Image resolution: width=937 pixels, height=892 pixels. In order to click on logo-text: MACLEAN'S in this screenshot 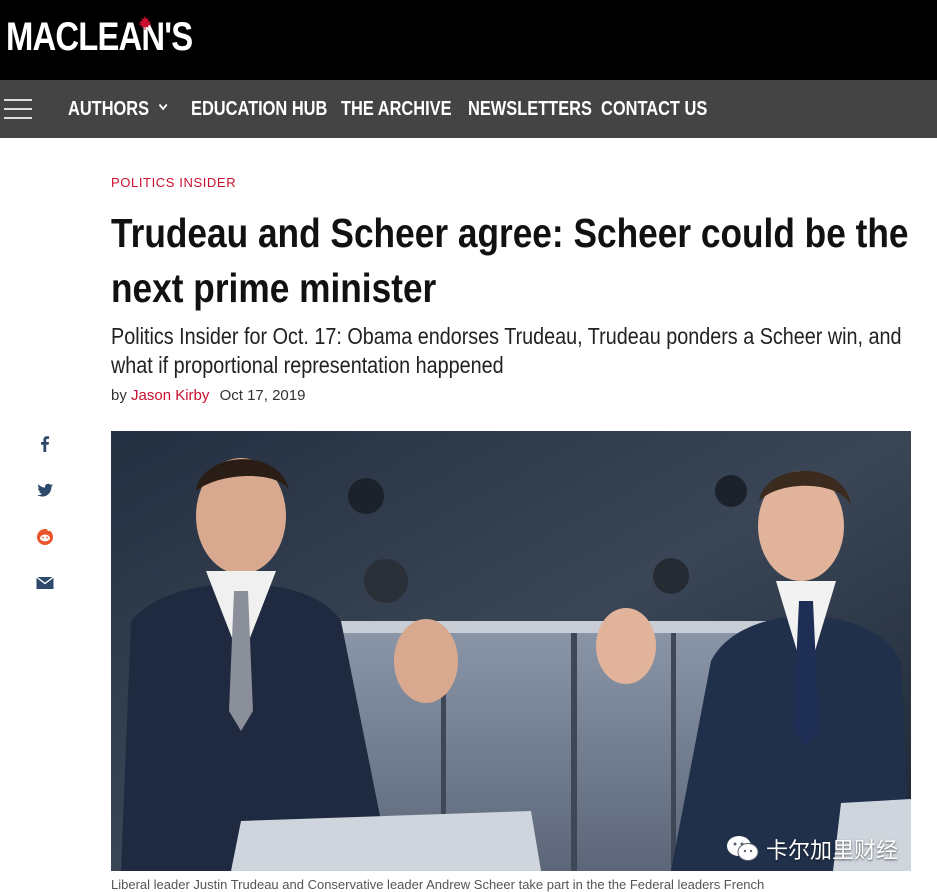, I will do `click(99, 37)`.